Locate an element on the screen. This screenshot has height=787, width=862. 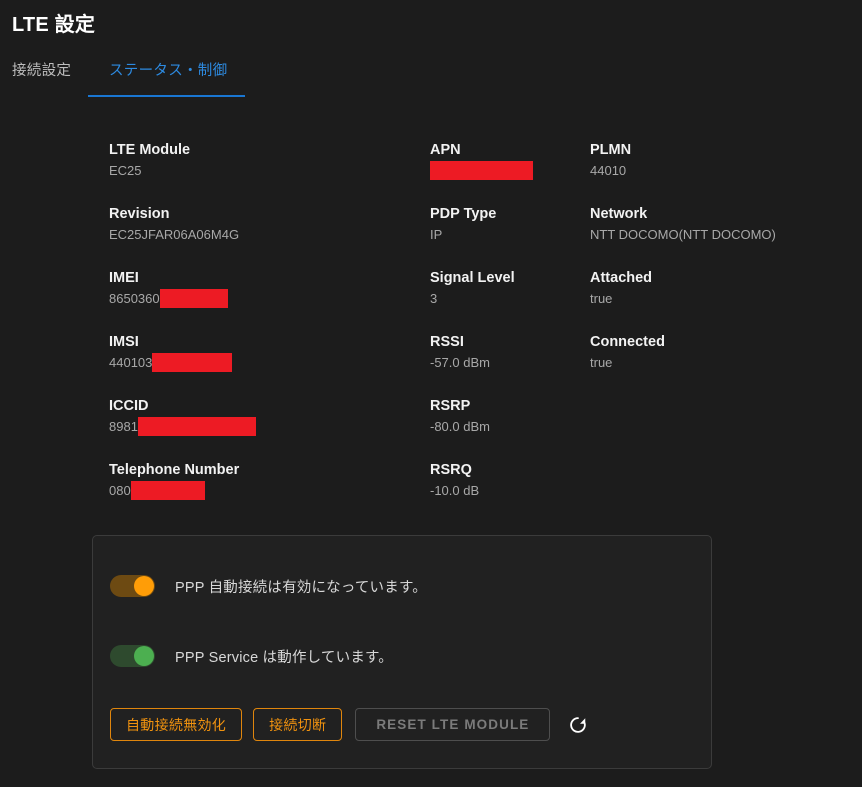
info-item-rsrp: RSRP -80.0 dBm is located at coordinates (505, 428).